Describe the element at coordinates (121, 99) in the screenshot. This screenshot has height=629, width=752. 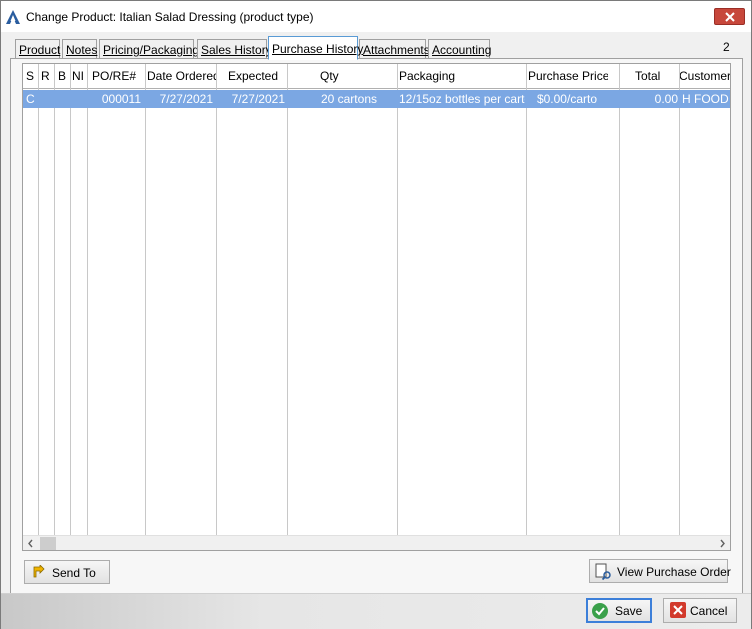
I see `cell-po: 000011` at that location.